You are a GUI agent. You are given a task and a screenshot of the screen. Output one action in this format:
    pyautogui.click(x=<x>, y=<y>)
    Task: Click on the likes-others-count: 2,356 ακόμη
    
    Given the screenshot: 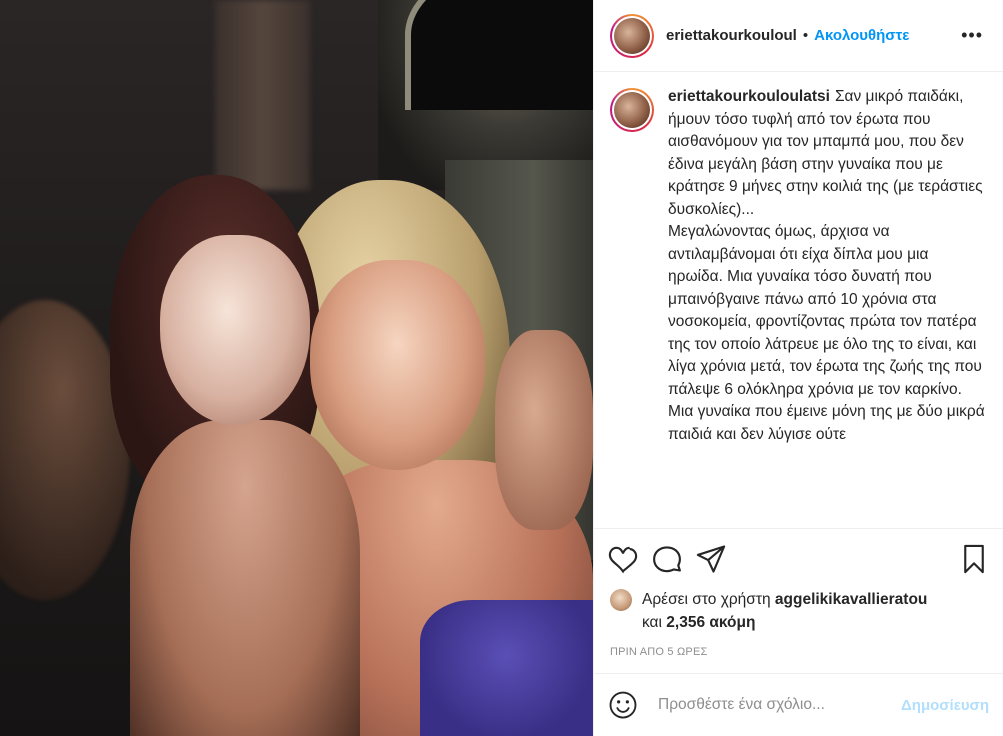 What is the action you would take?
    pyautogui.click(x=710, y=622)
    